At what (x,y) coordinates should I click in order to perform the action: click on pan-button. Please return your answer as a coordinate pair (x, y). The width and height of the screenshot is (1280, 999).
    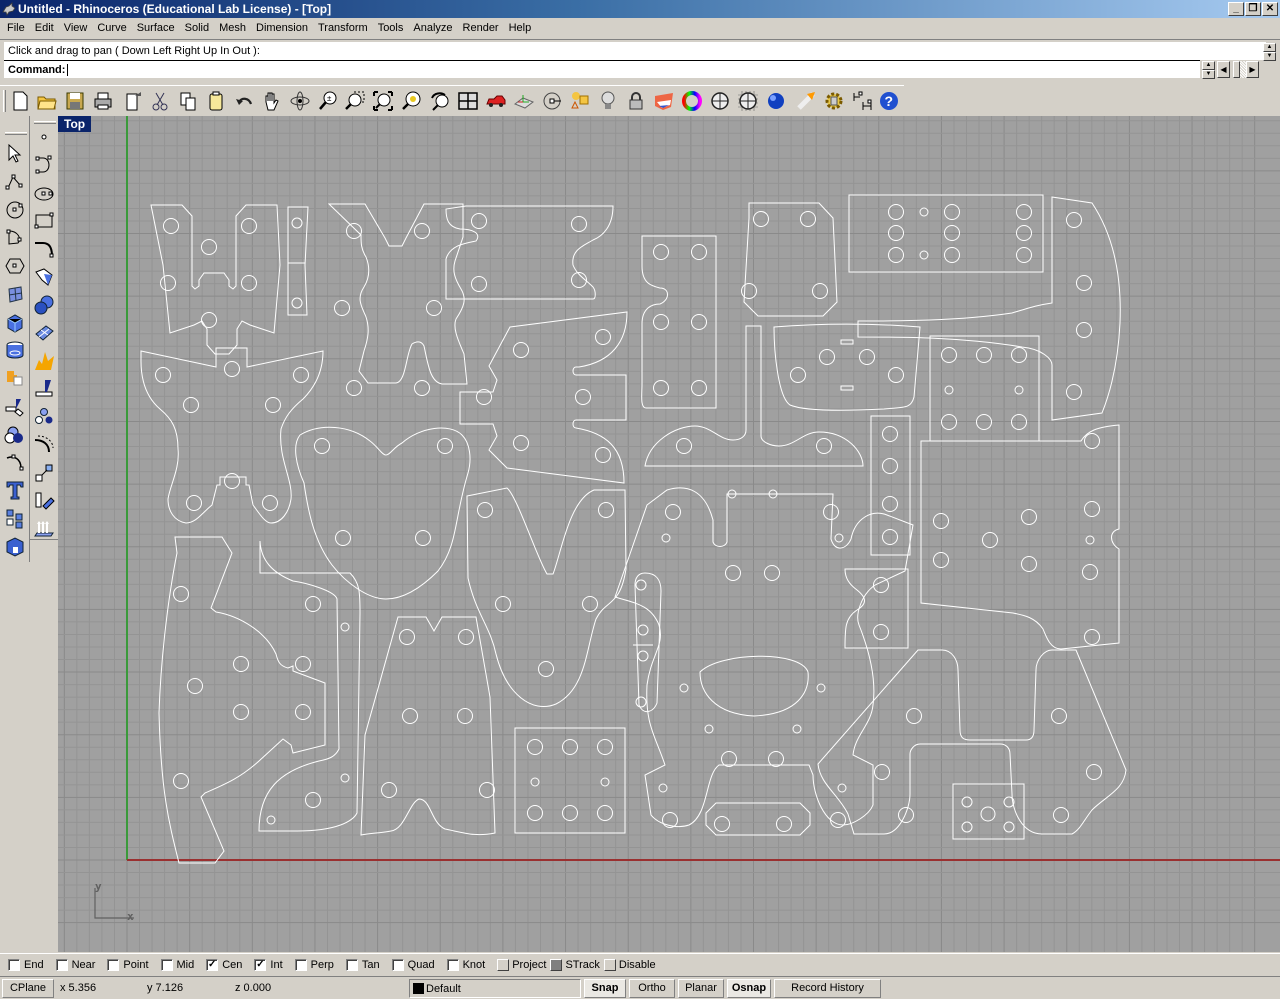
    Looking at the image, I should click on (271, 101).